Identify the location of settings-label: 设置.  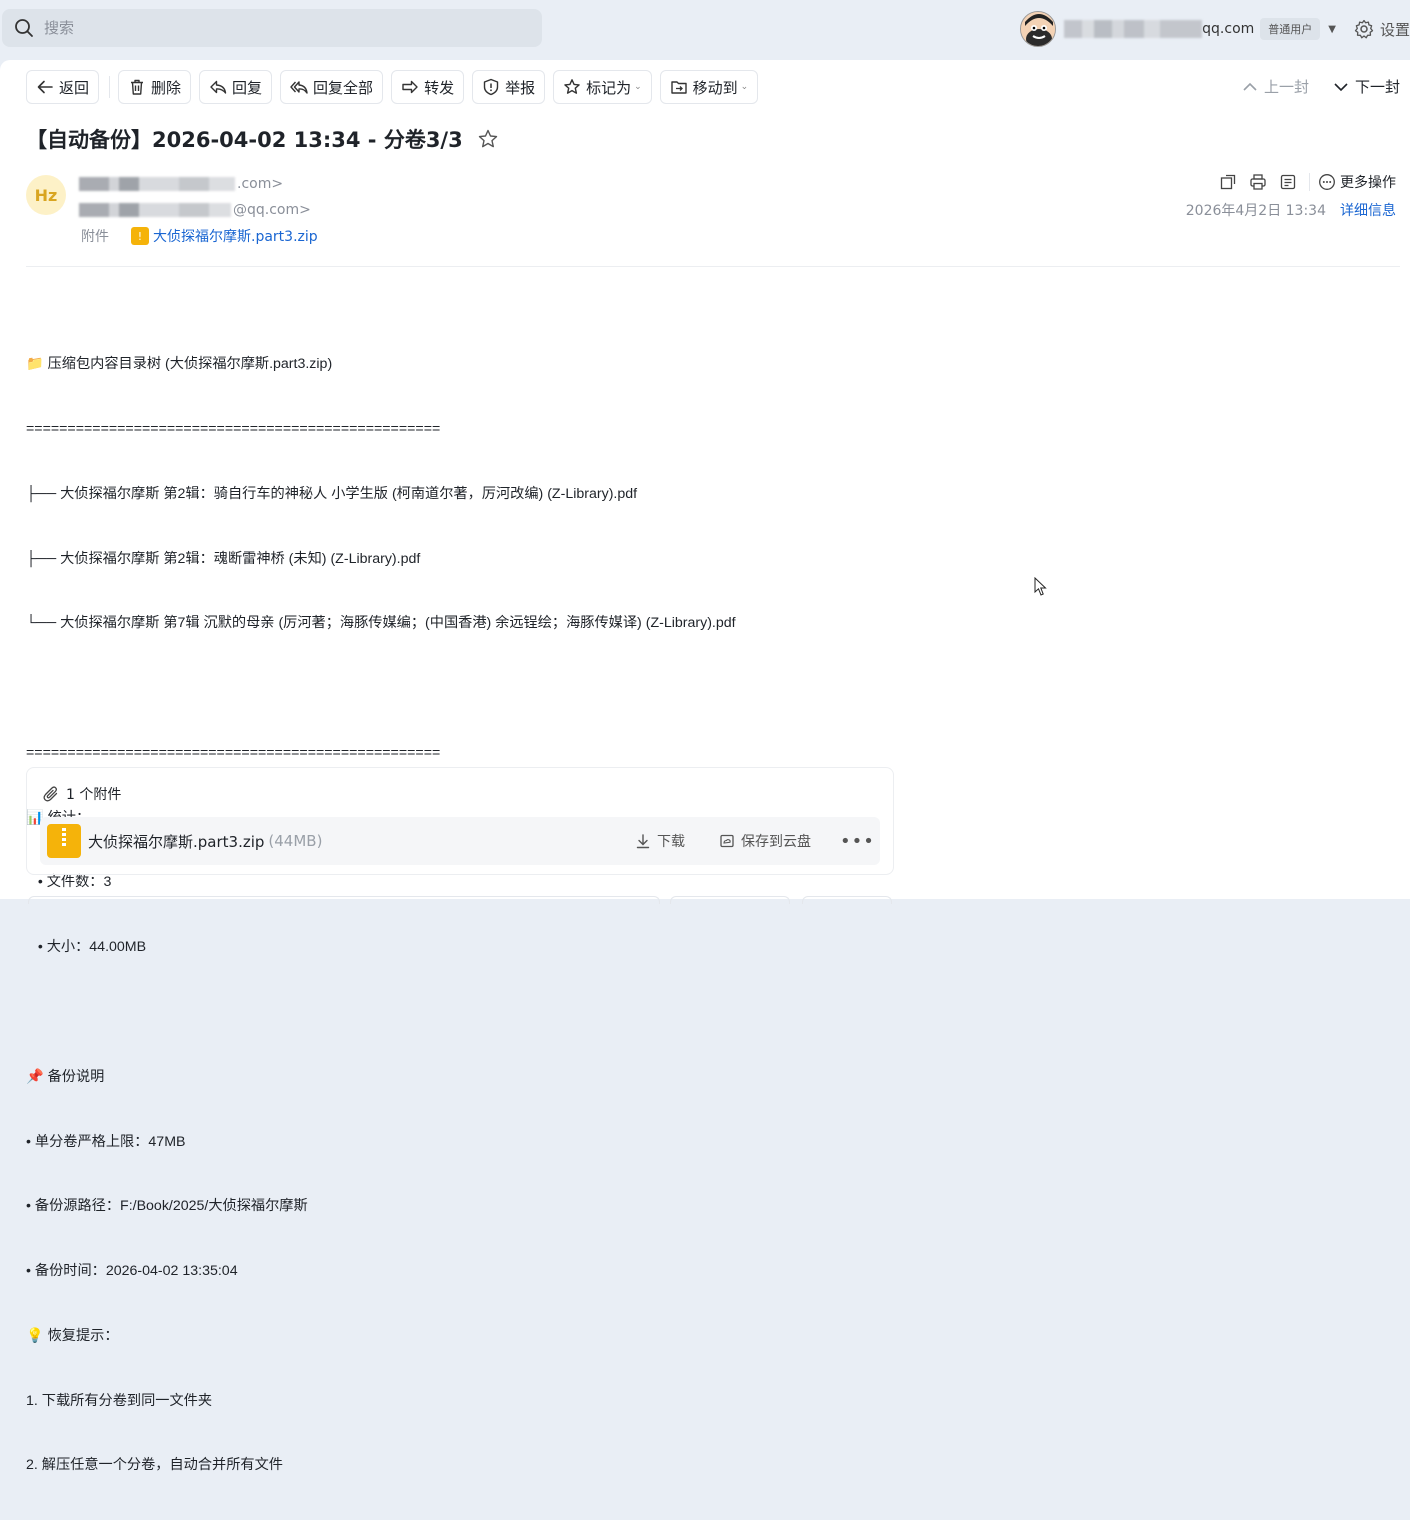
(1394, 29).